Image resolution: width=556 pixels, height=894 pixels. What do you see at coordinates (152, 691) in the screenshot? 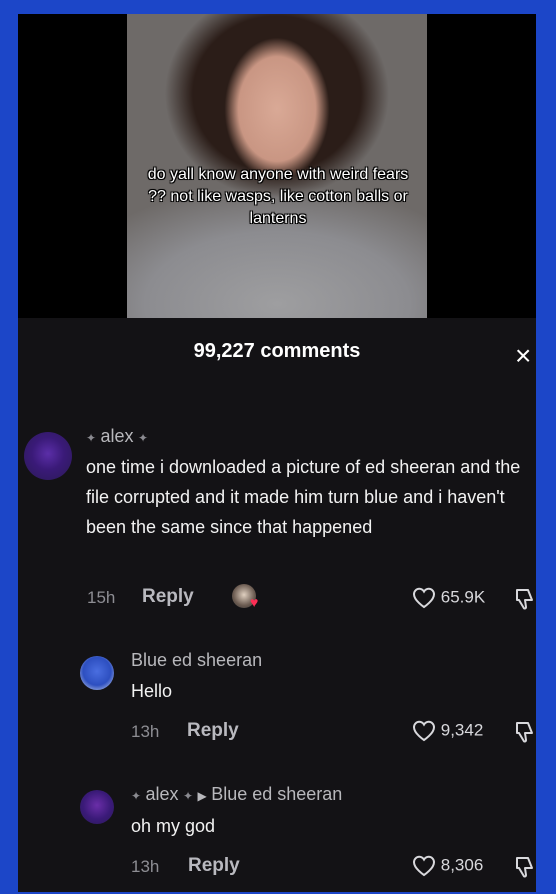
I see `comment-text: Hello` at bounding box center [152, 691].